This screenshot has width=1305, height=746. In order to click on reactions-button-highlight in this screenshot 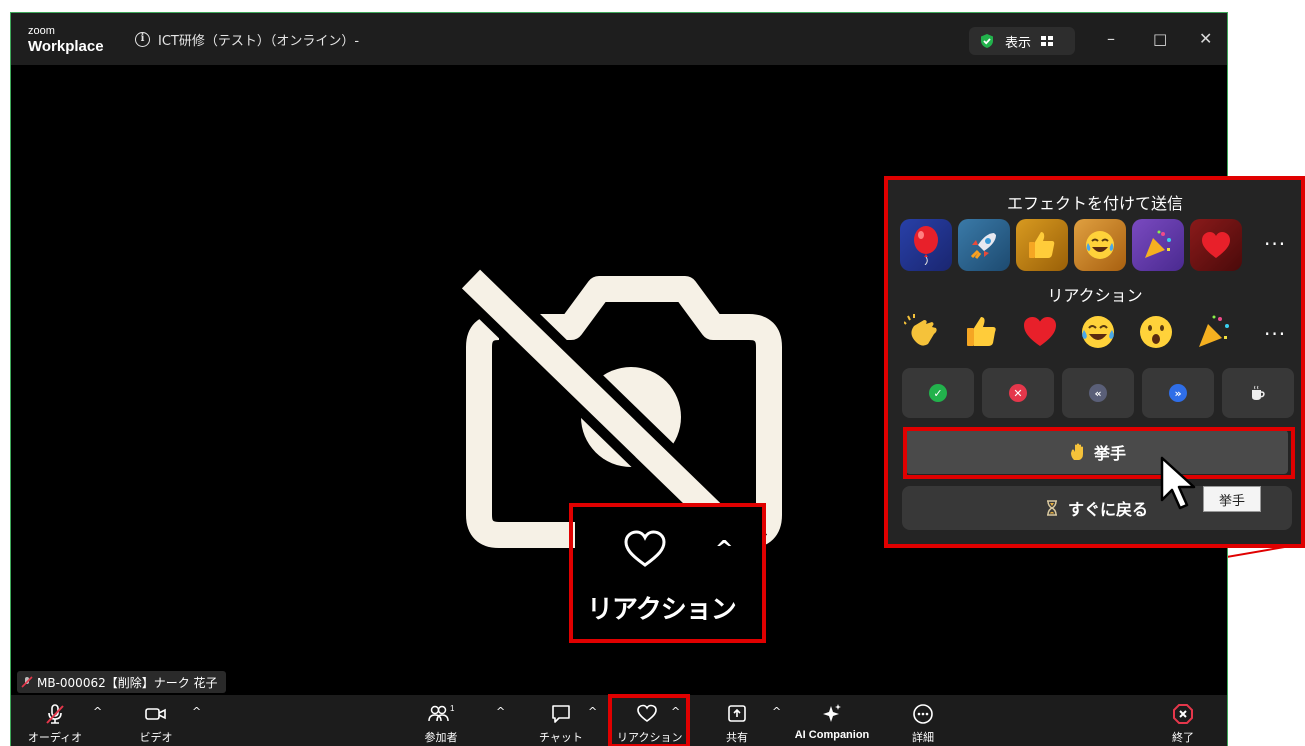, I will do `click(649, 720)`.